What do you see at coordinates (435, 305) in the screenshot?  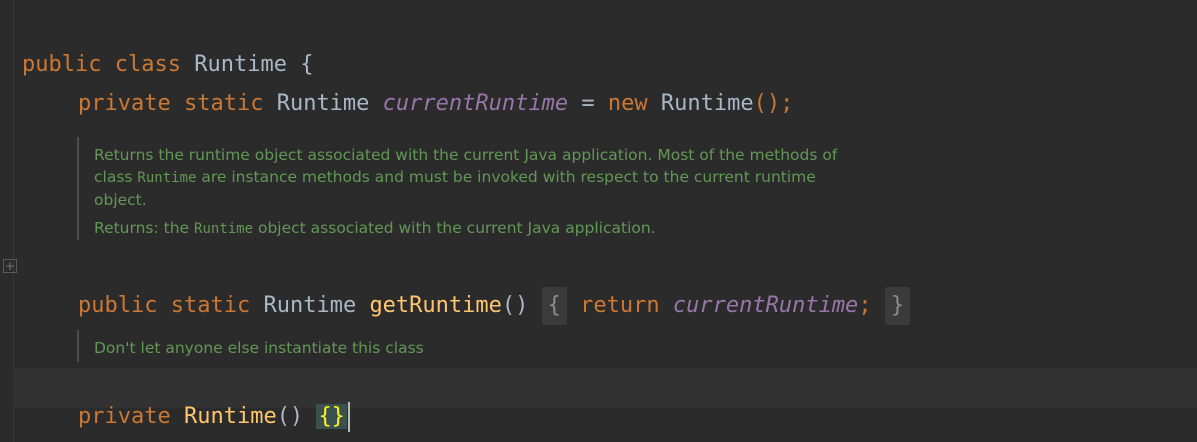 I see `method-name: getRuntime` at bounding box center [435, 305].